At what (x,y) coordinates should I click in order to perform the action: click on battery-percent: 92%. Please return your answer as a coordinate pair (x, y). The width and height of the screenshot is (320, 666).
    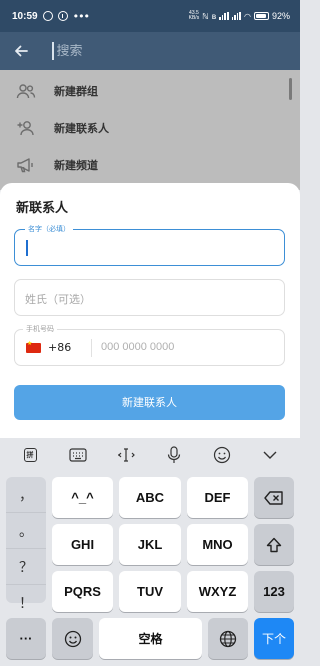
    Looking at the image, I should click on (280, 16).